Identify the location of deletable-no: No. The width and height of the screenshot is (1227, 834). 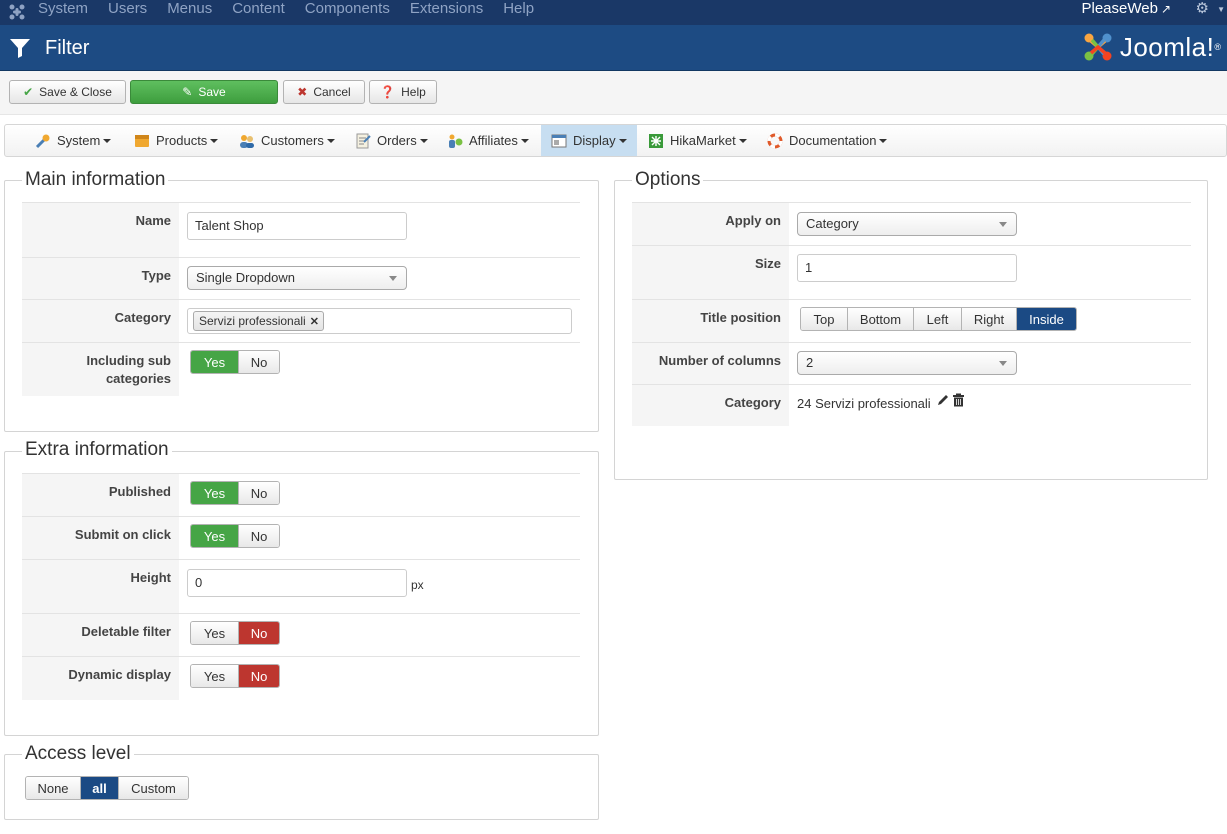
(259, 633).